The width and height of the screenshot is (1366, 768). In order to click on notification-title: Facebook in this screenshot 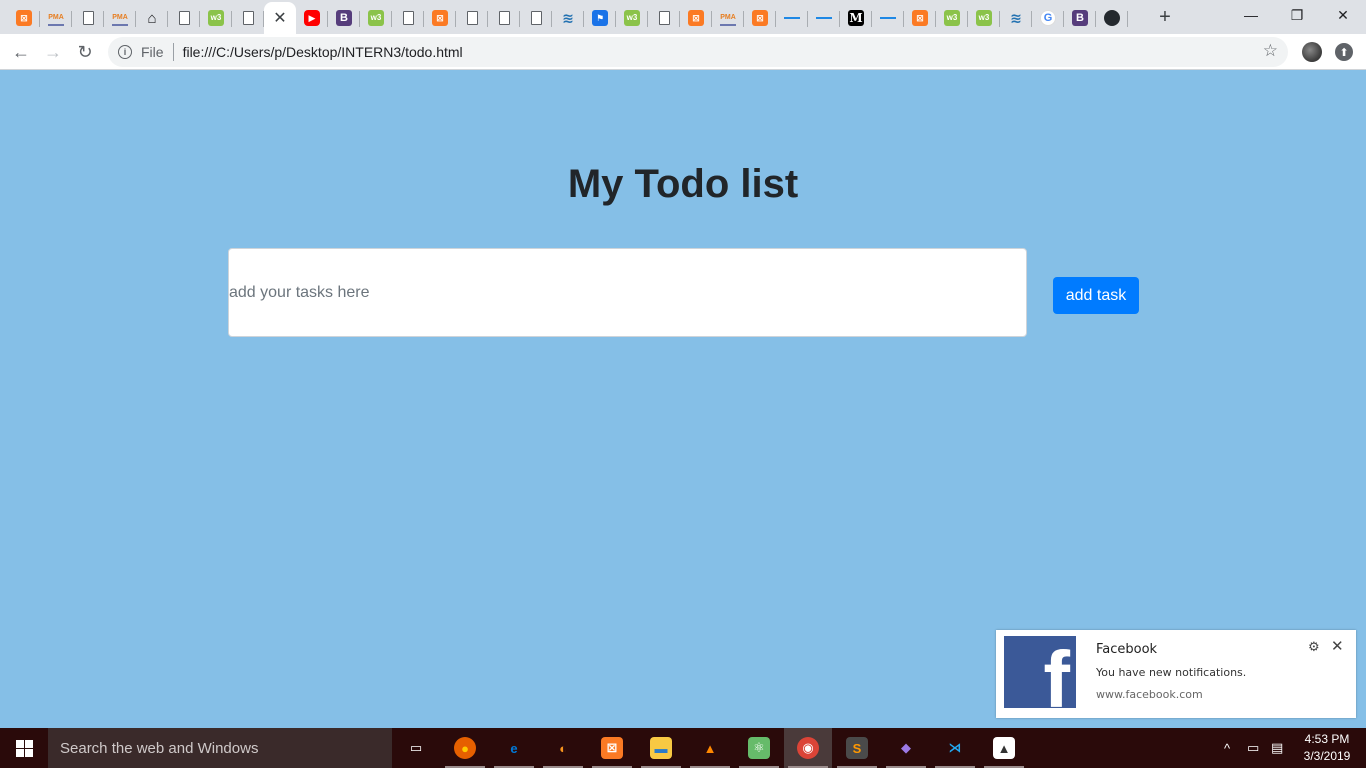, I will do `click(1127, 649)`.